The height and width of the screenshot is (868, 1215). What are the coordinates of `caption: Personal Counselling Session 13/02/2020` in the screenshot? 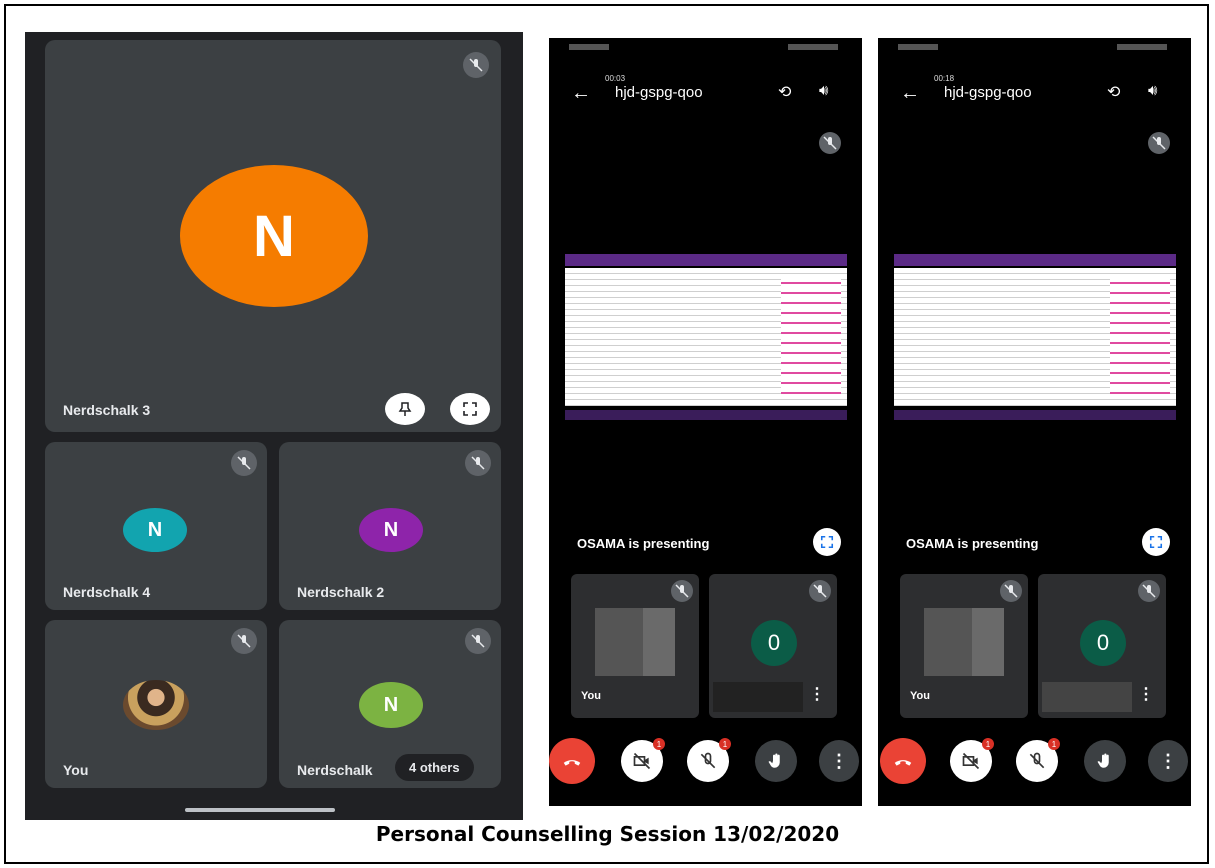 It's located at (607, 834).